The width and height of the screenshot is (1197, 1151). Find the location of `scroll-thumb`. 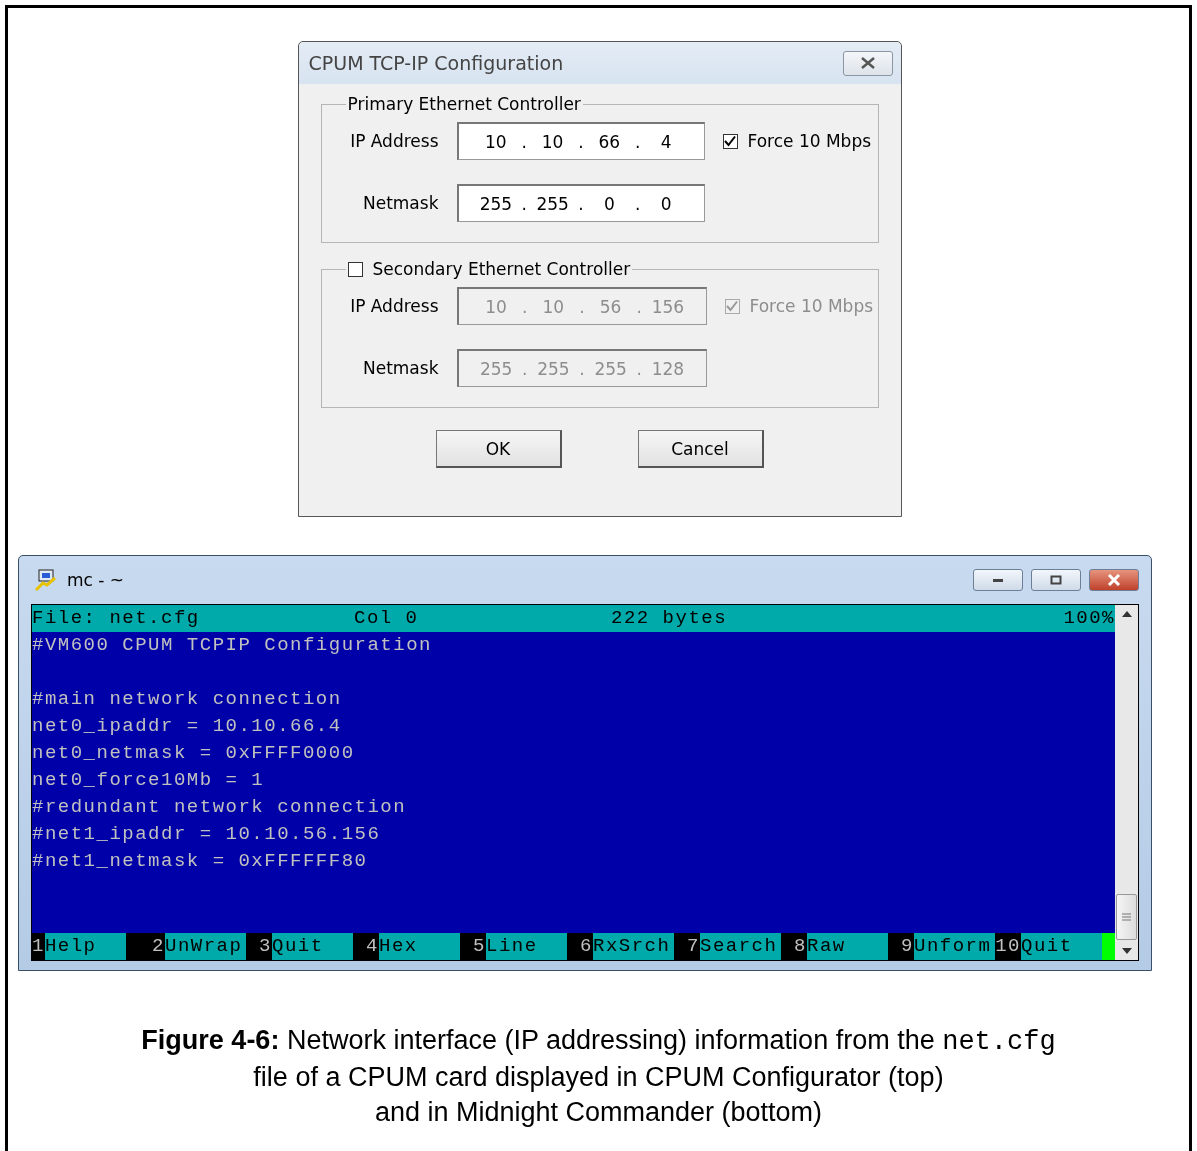

scroll-thumb is located at coordinates (1126, 917).